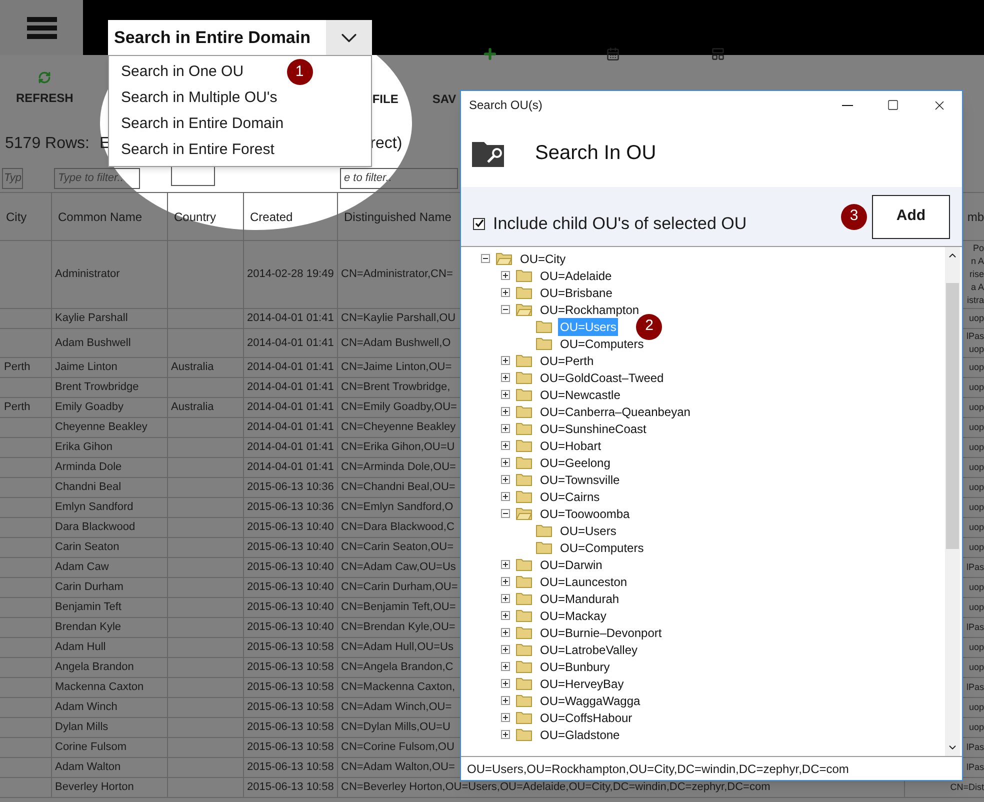  I want to click on tree-node-label: OU=Newcastle, so click(580, 395).